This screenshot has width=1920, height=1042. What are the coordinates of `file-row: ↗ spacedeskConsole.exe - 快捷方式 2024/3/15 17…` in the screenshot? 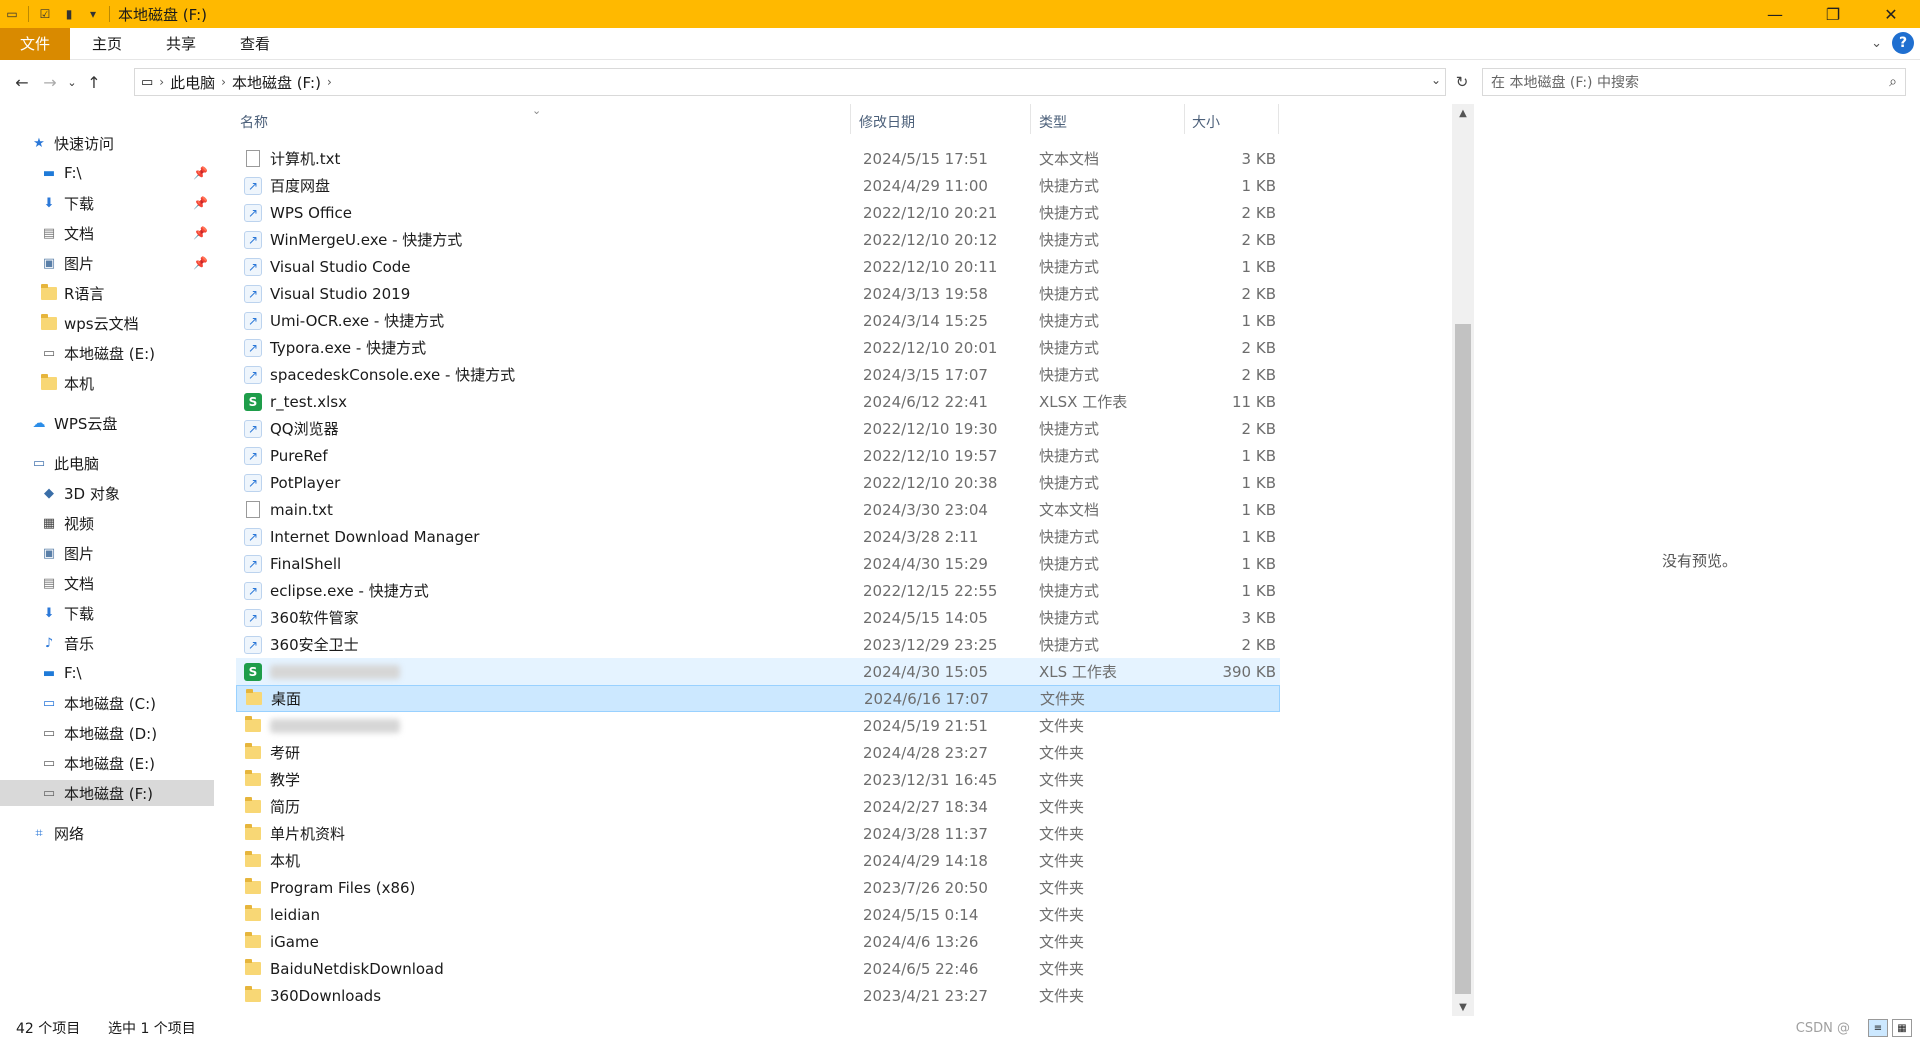 It's located at (758, 374).